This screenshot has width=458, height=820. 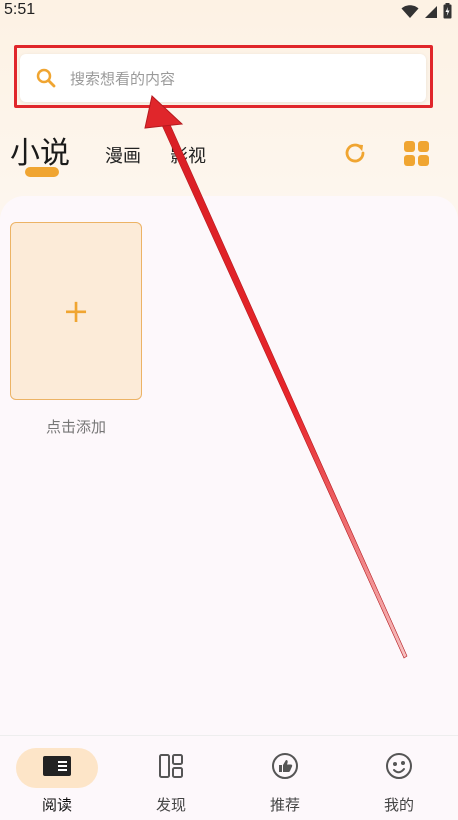 I want to click on tab-comic: 漫画, so click(x=123, y=155).